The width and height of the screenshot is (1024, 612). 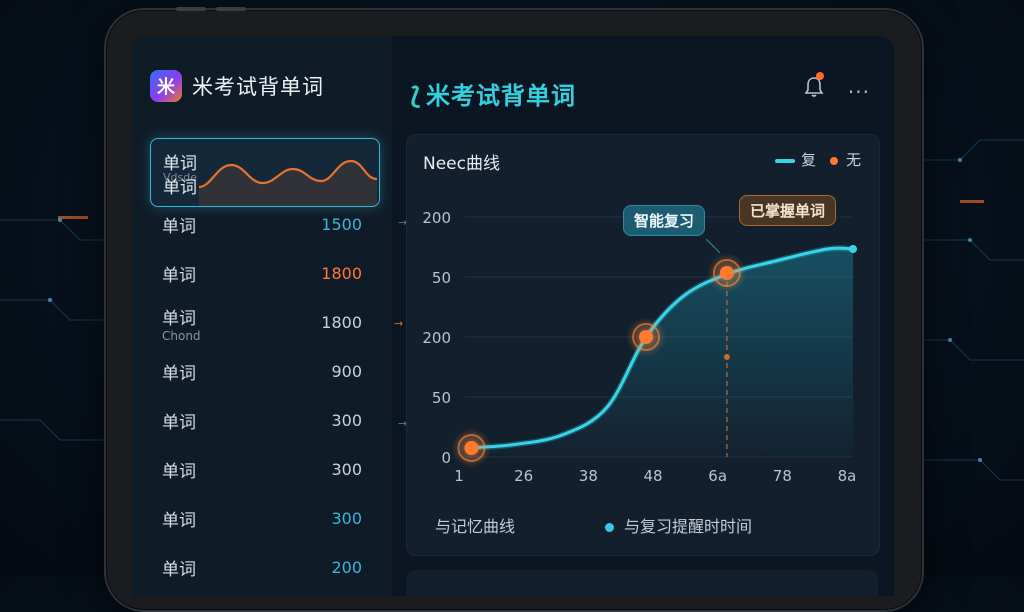 I want to click on app-header: 米 米考试背单词, so click(x=237, y=86).